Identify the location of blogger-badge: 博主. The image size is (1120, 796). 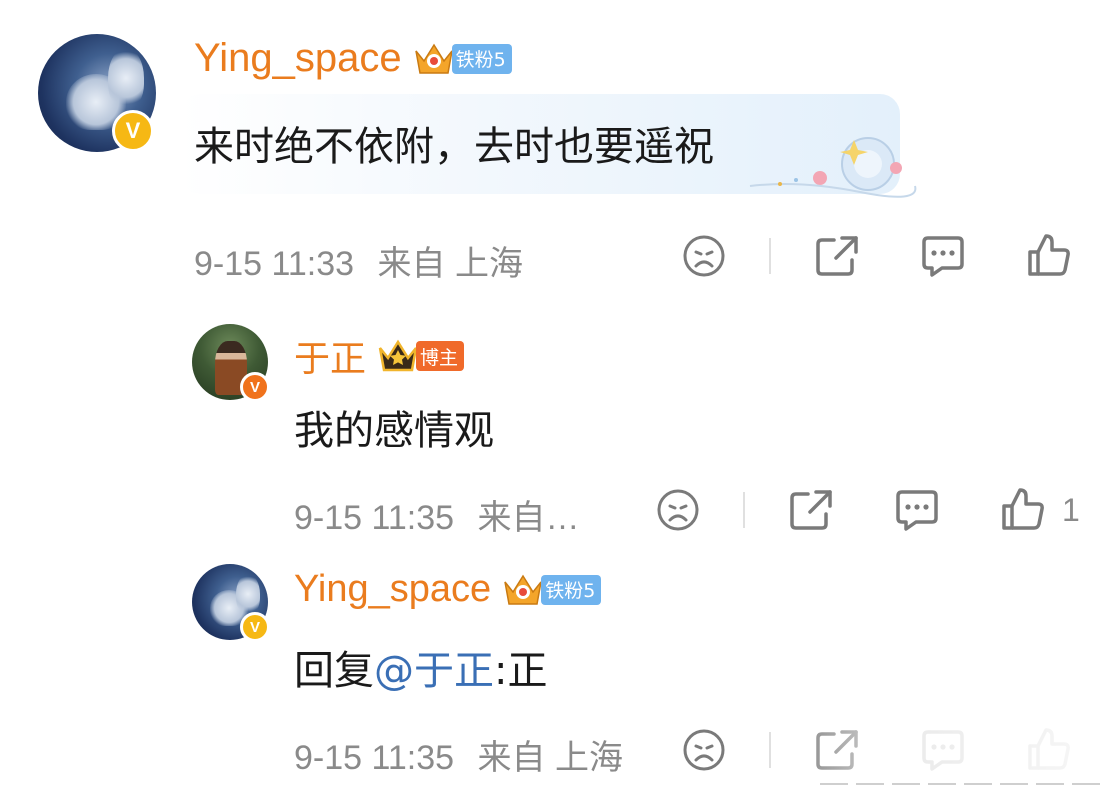
(440, 356).